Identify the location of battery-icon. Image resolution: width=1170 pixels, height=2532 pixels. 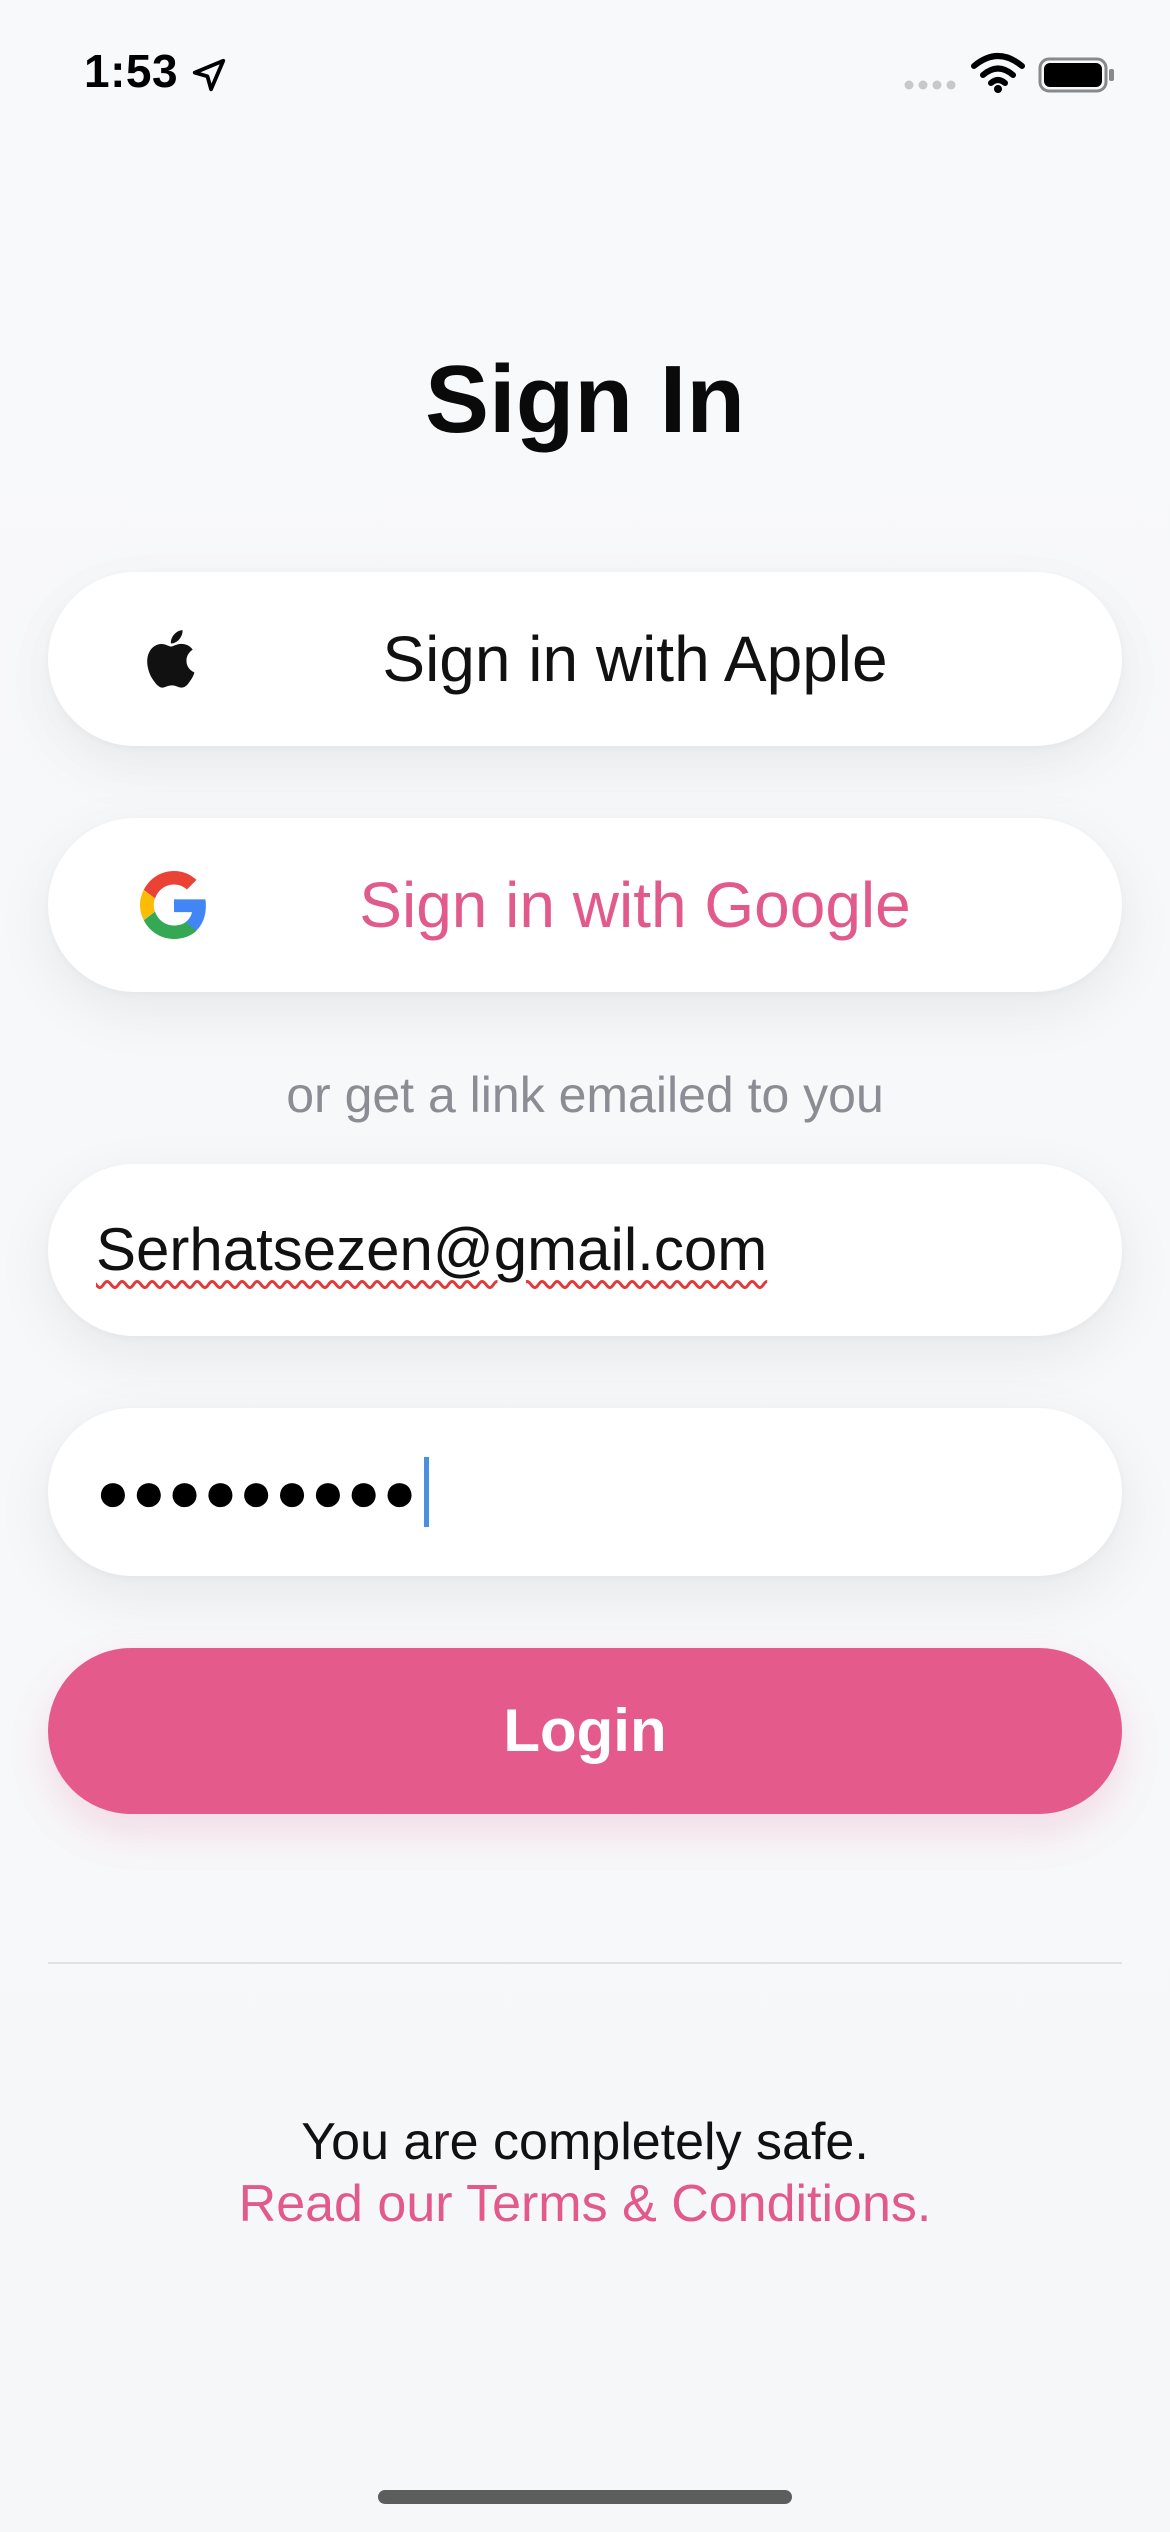
(1076, 75).